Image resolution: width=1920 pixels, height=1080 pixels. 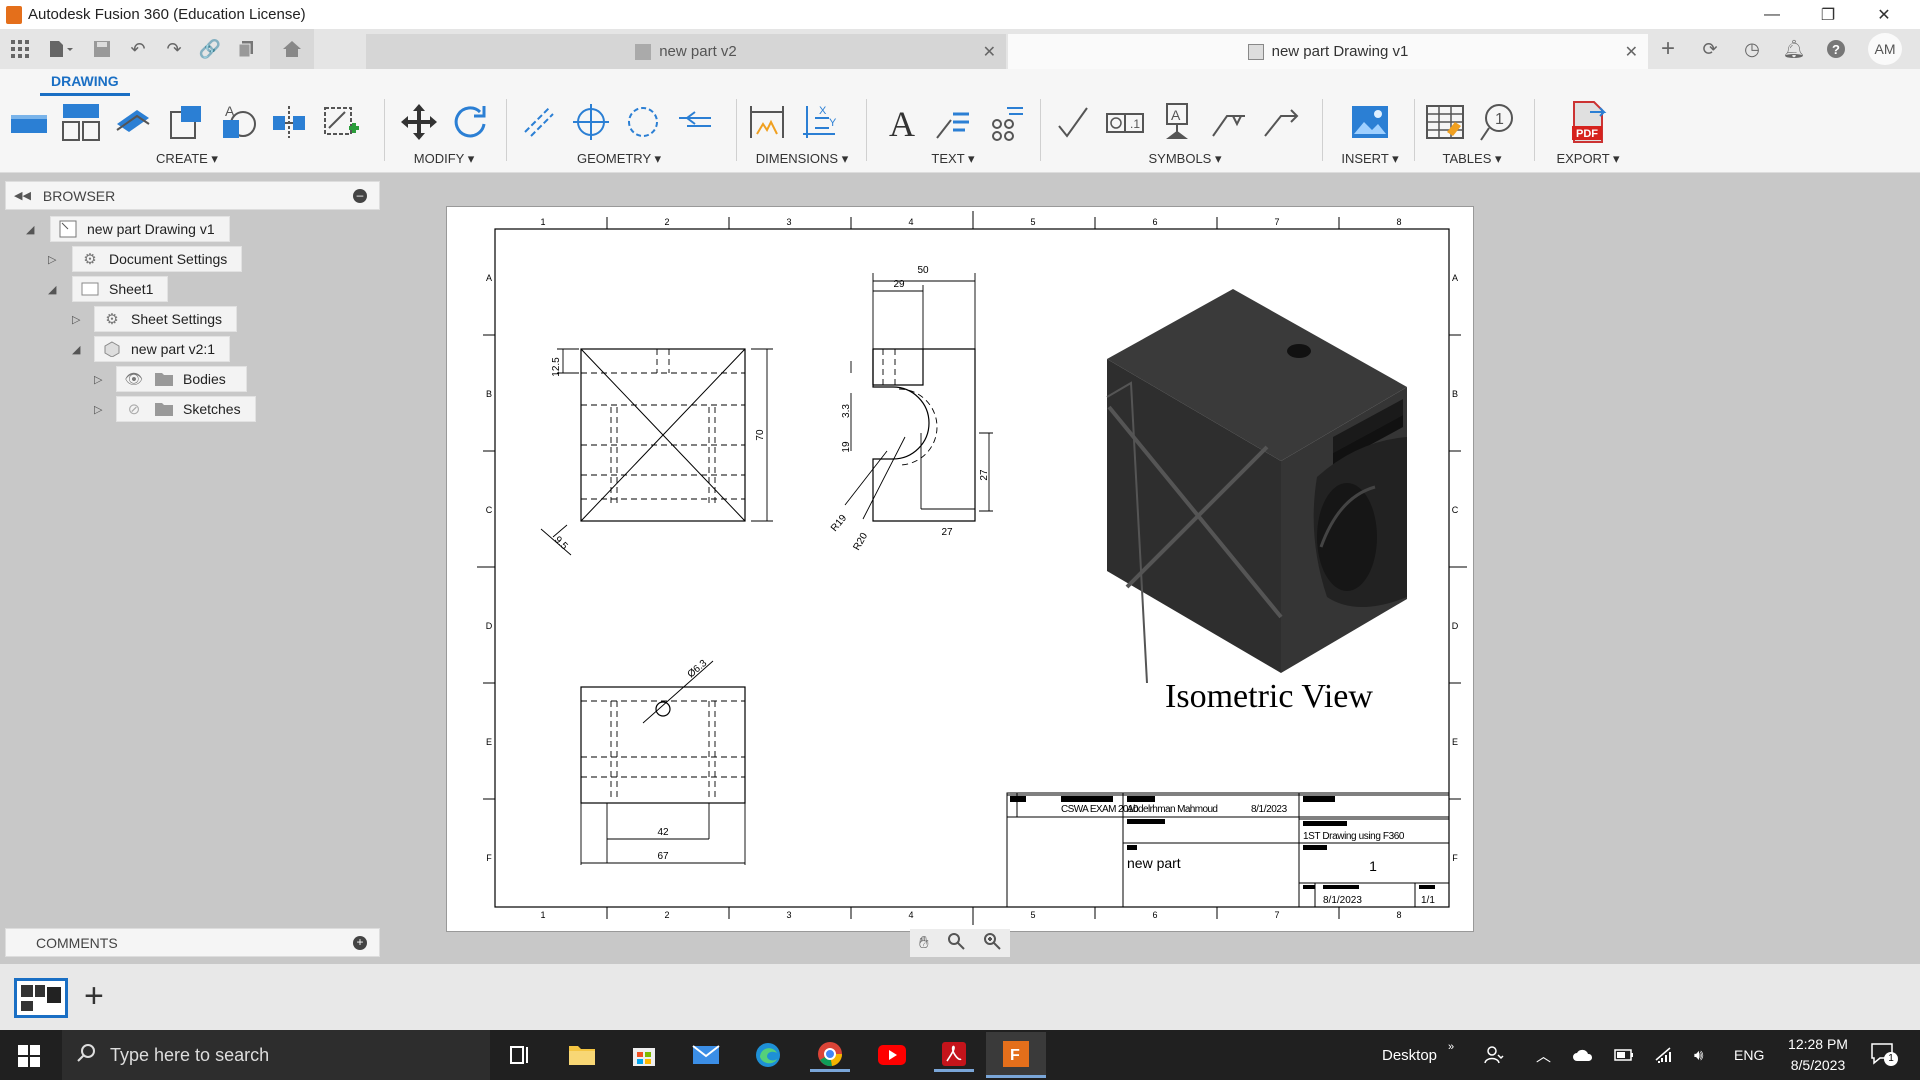 What do you see at coordinates (1588, 159) in the screenshot?
I see `export-group-label: EXPORT ▾` at bounding box center [1588, 159].